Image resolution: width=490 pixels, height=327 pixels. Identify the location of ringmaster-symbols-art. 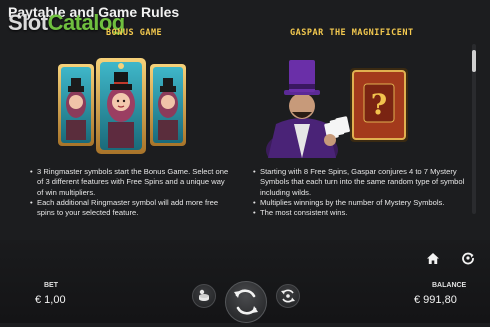
(122, 108).